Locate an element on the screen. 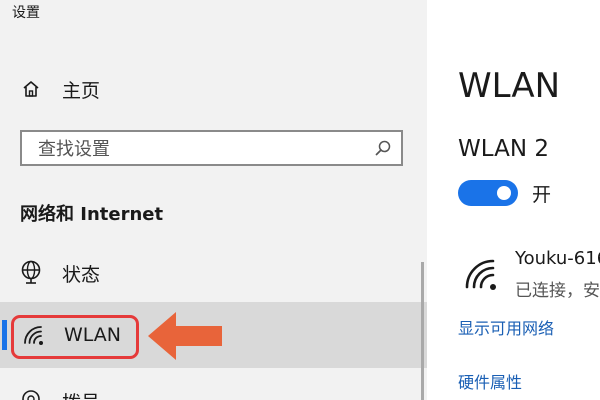 The height and width of the screenshot is (400, 600). sidebar-item-dialup: 拨号 is located at coordinates (210, 390).